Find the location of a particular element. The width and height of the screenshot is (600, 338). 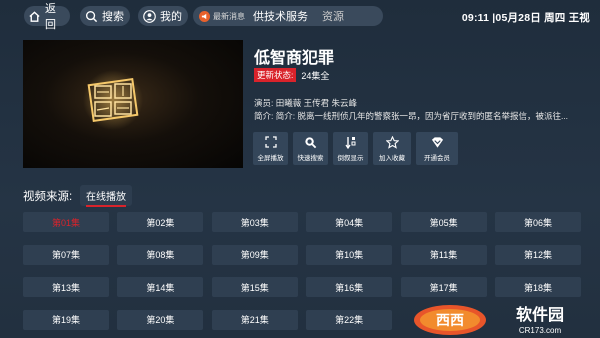

quick-search-label: 快速搜索 is located at coordinates (310, 158).